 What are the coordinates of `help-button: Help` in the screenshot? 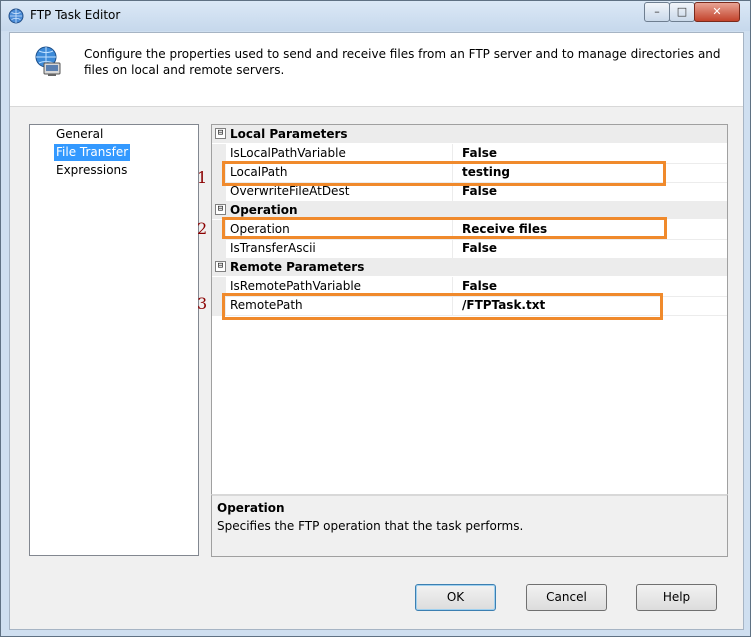 It's located at (676, 597).